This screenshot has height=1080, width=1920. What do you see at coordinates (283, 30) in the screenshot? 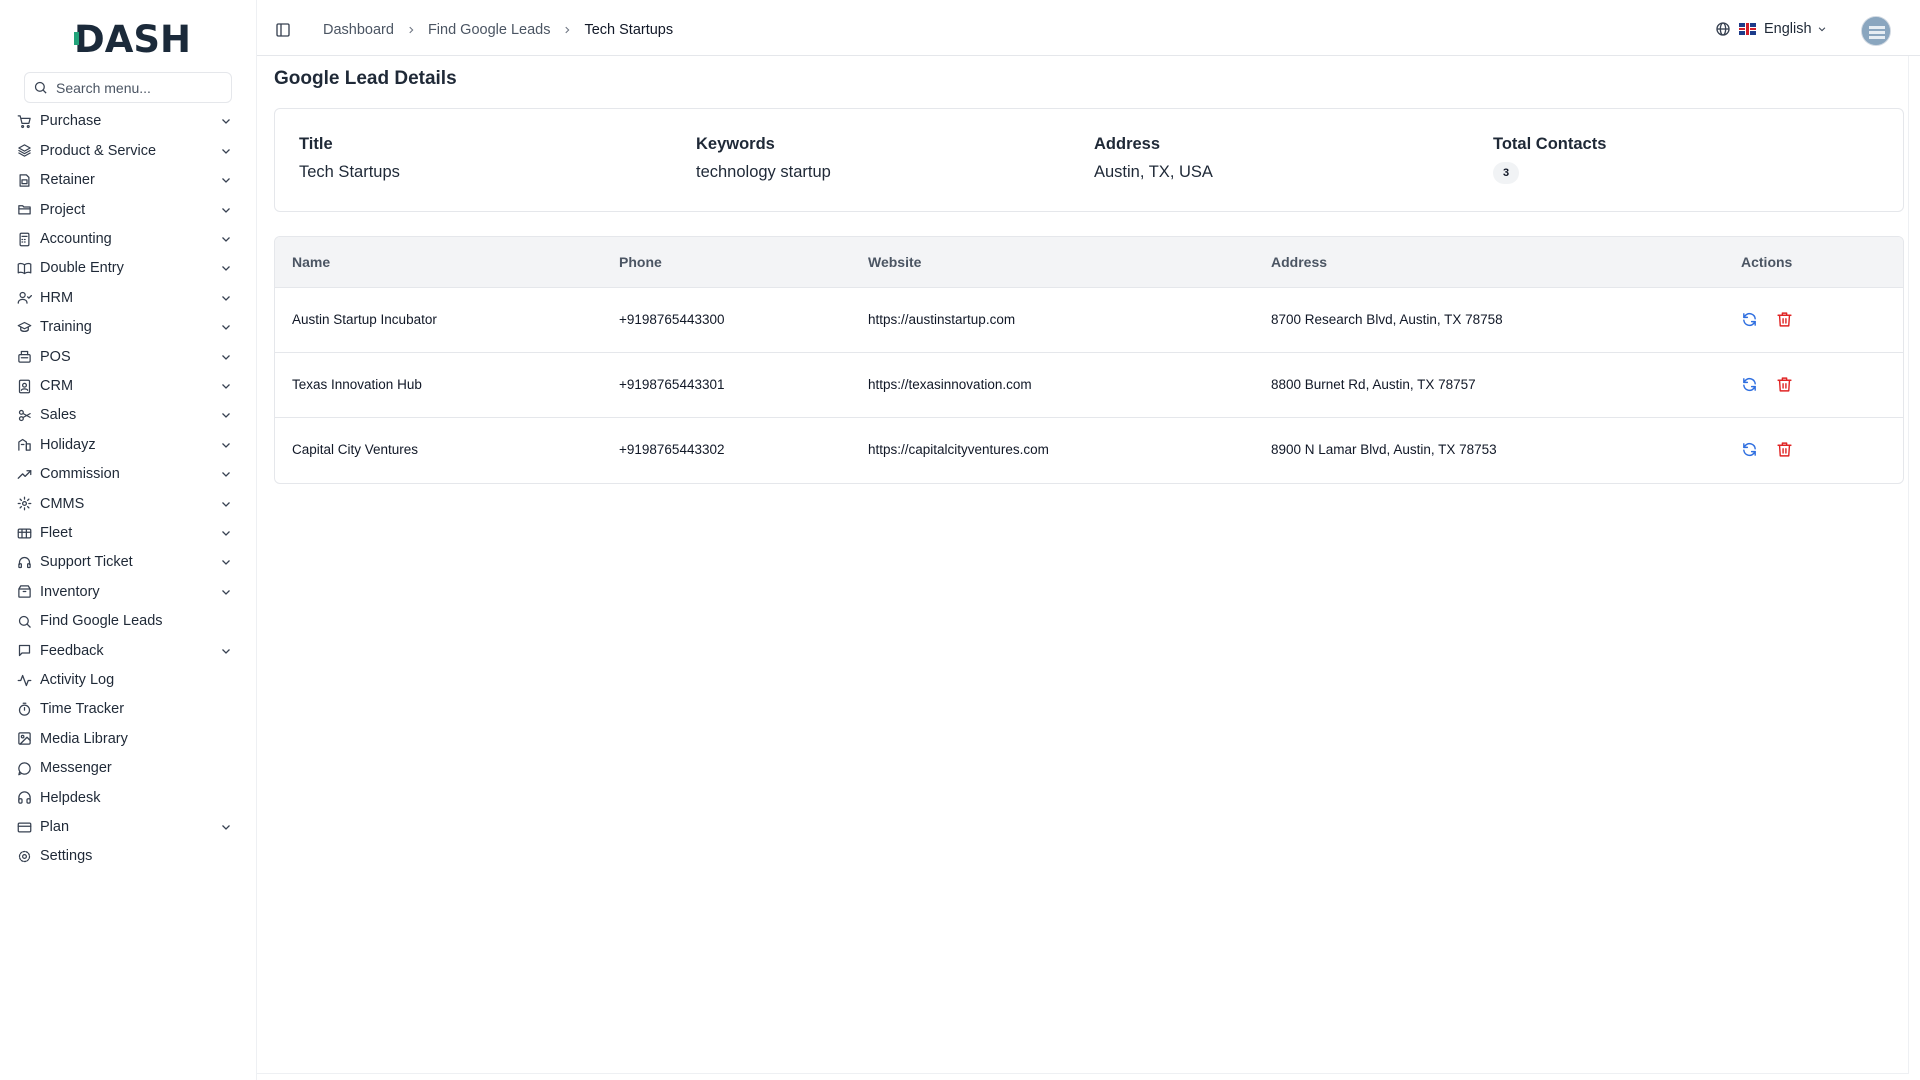
I see `sidebar-toggle-icon` at bounding box center [283, 30].